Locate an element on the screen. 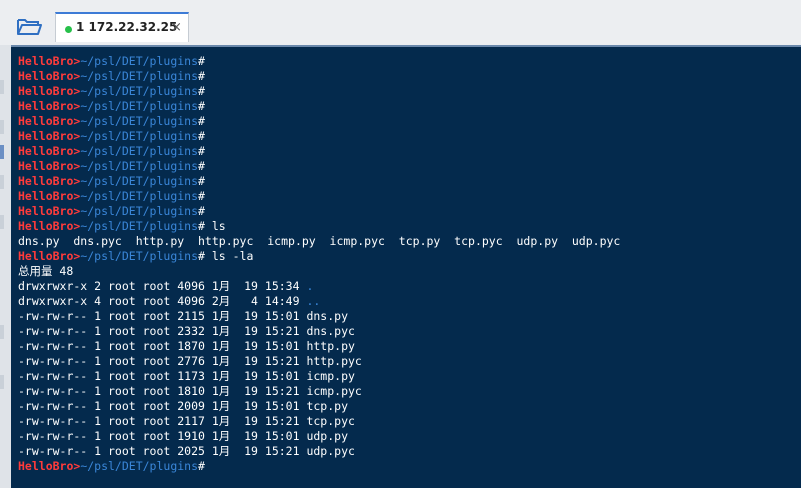 This screenshot has height=488, width=801. prompt-line: HelloBro>~/psl/DET/plugins# ls -la is located at coordinates (319, 256).